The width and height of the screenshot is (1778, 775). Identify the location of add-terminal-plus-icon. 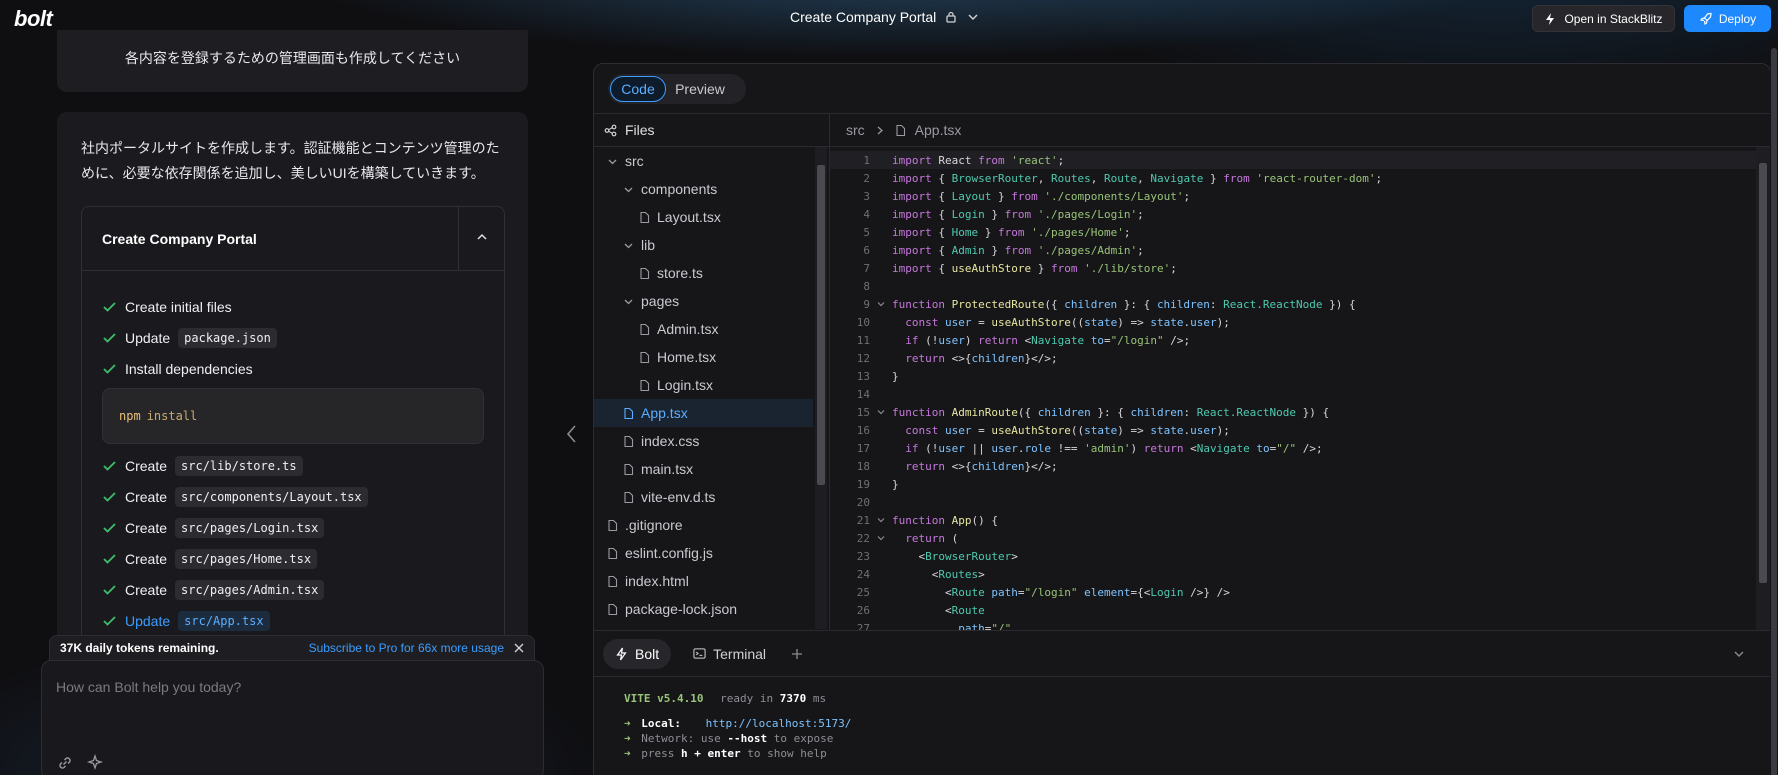
(797, 654).